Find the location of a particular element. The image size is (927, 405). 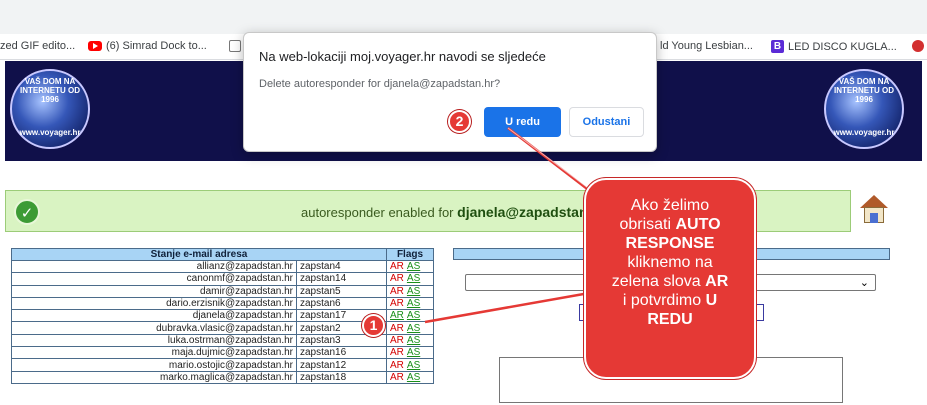

status-email: djanela@zapadstan. is located at coordinates (524, 212).